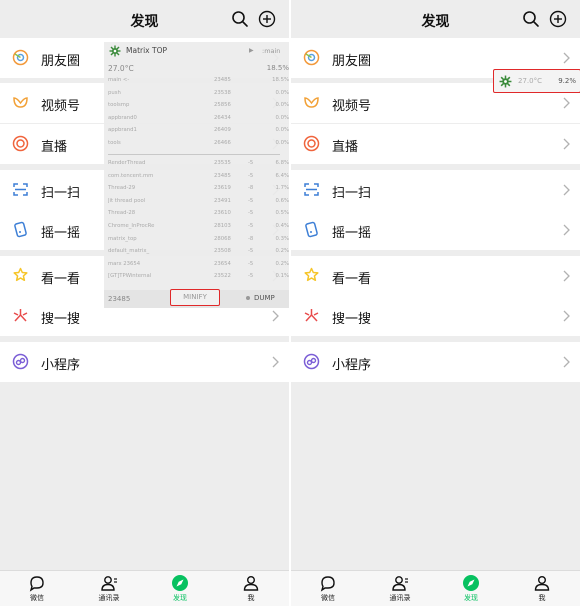 This screenshot has height=606, width=580. What do you see at coordinates (127, 163) in the screenshot?
I see `thread-name: RenderThread` at bounding box center [127, 163].